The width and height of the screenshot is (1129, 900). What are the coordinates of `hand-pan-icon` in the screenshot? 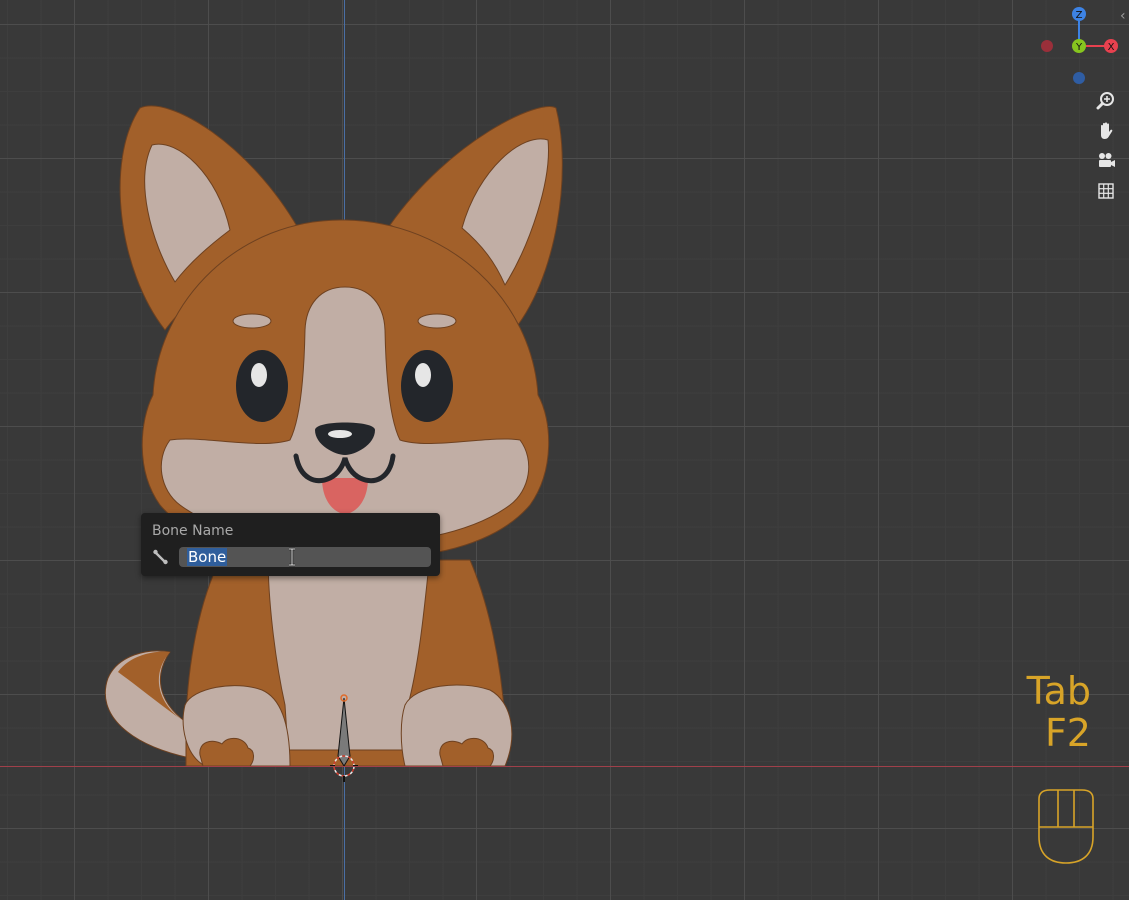 It's located at (1107, 130).